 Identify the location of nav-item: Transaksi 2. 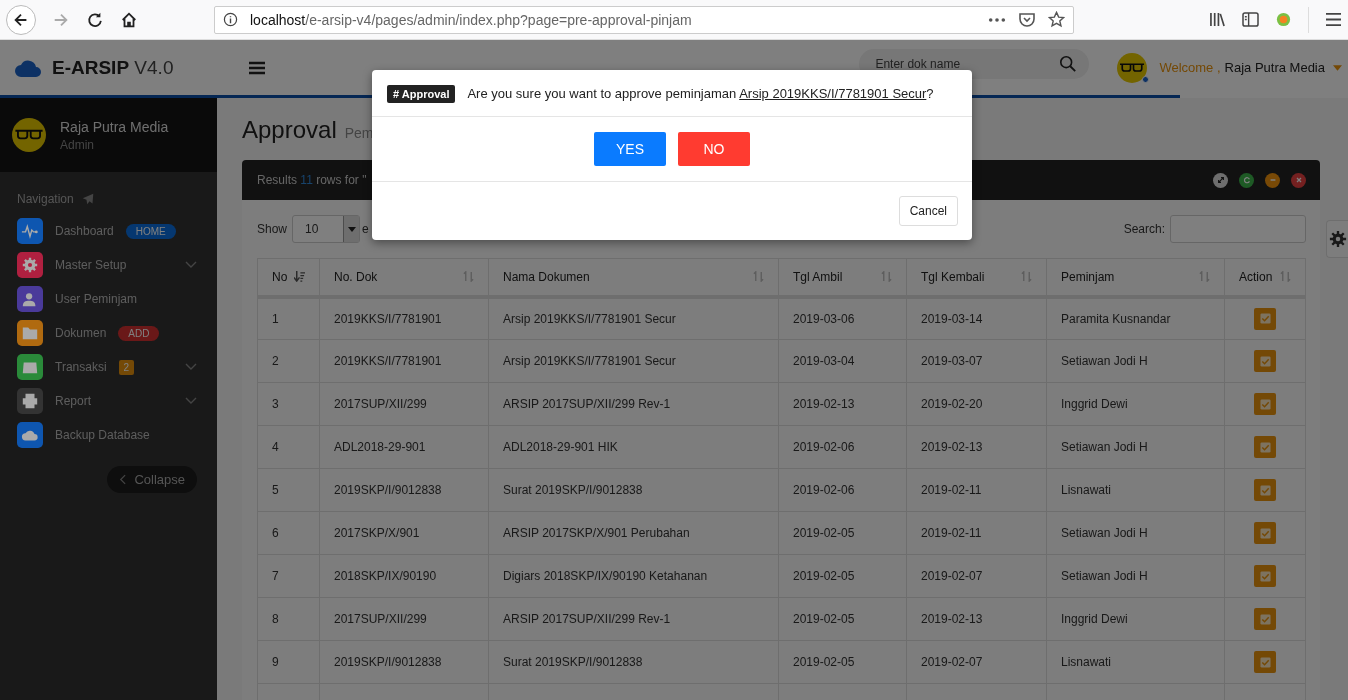
(108, 367).